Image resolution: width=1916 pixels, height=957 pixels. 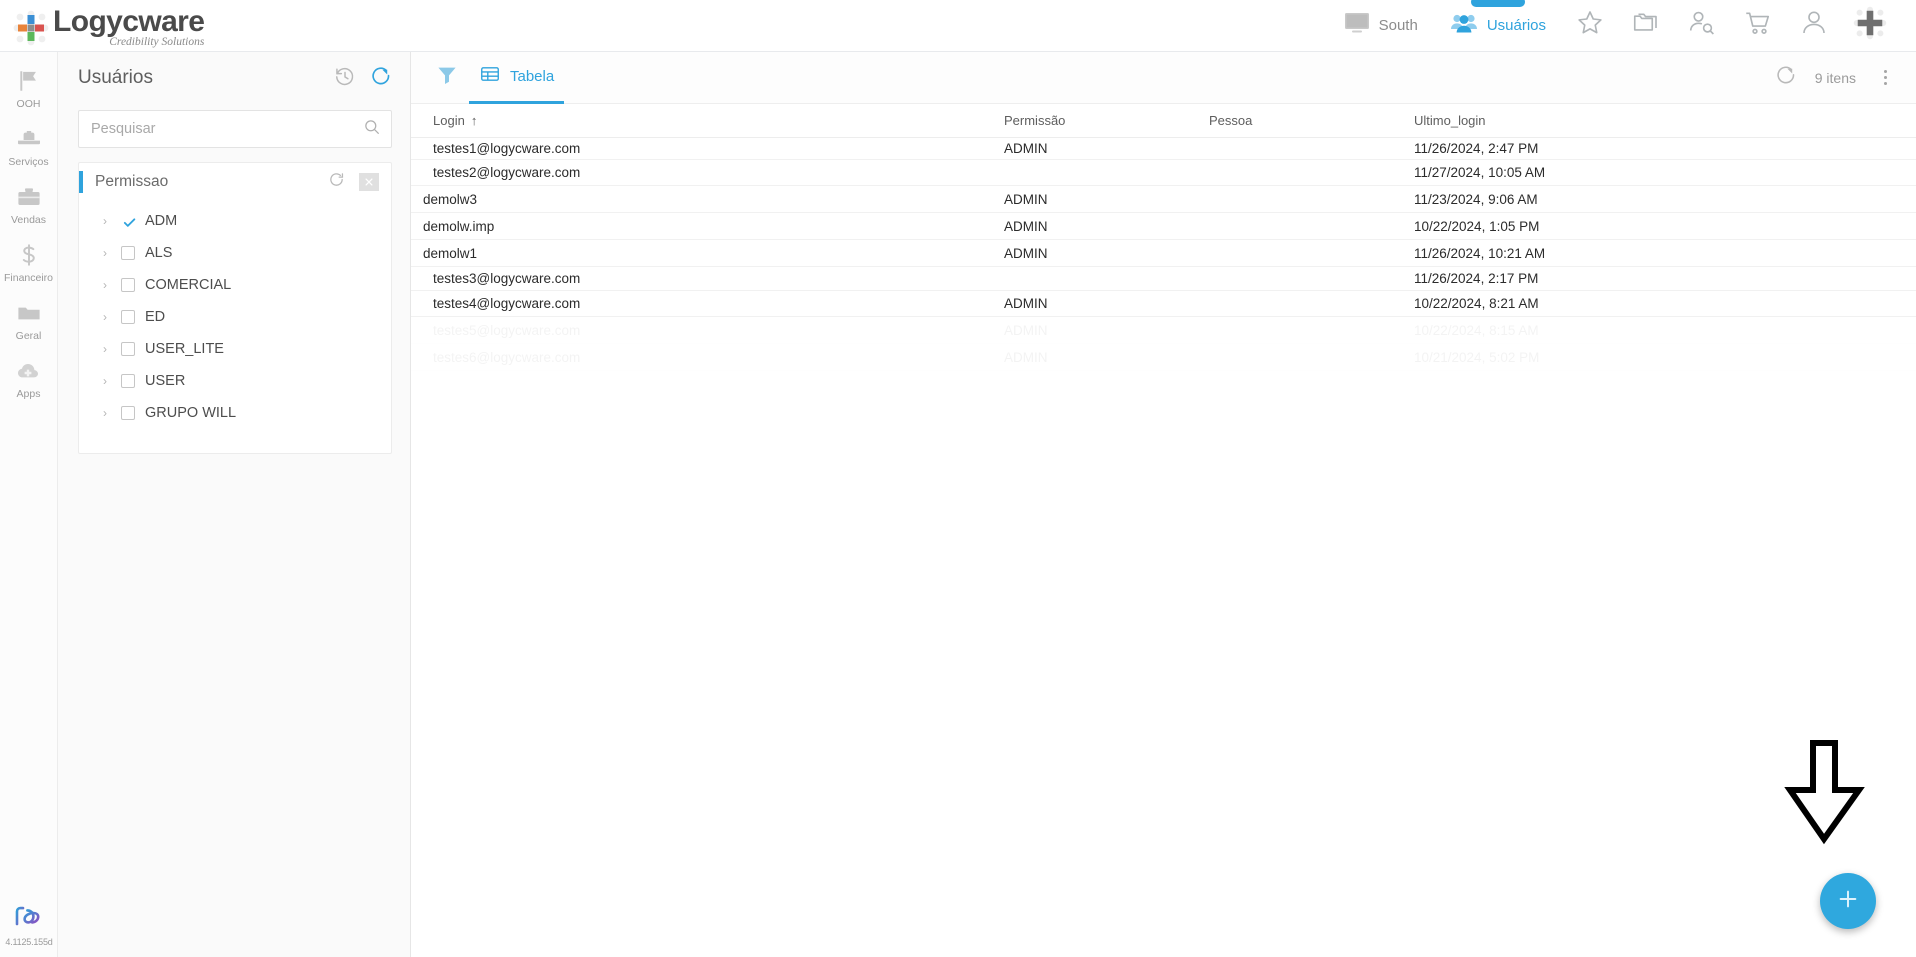 What do you see at coordinates (1106, 120) in the screenshot?
I see `column-header-permissao: Permissão` at bounding box center [1106, 120].